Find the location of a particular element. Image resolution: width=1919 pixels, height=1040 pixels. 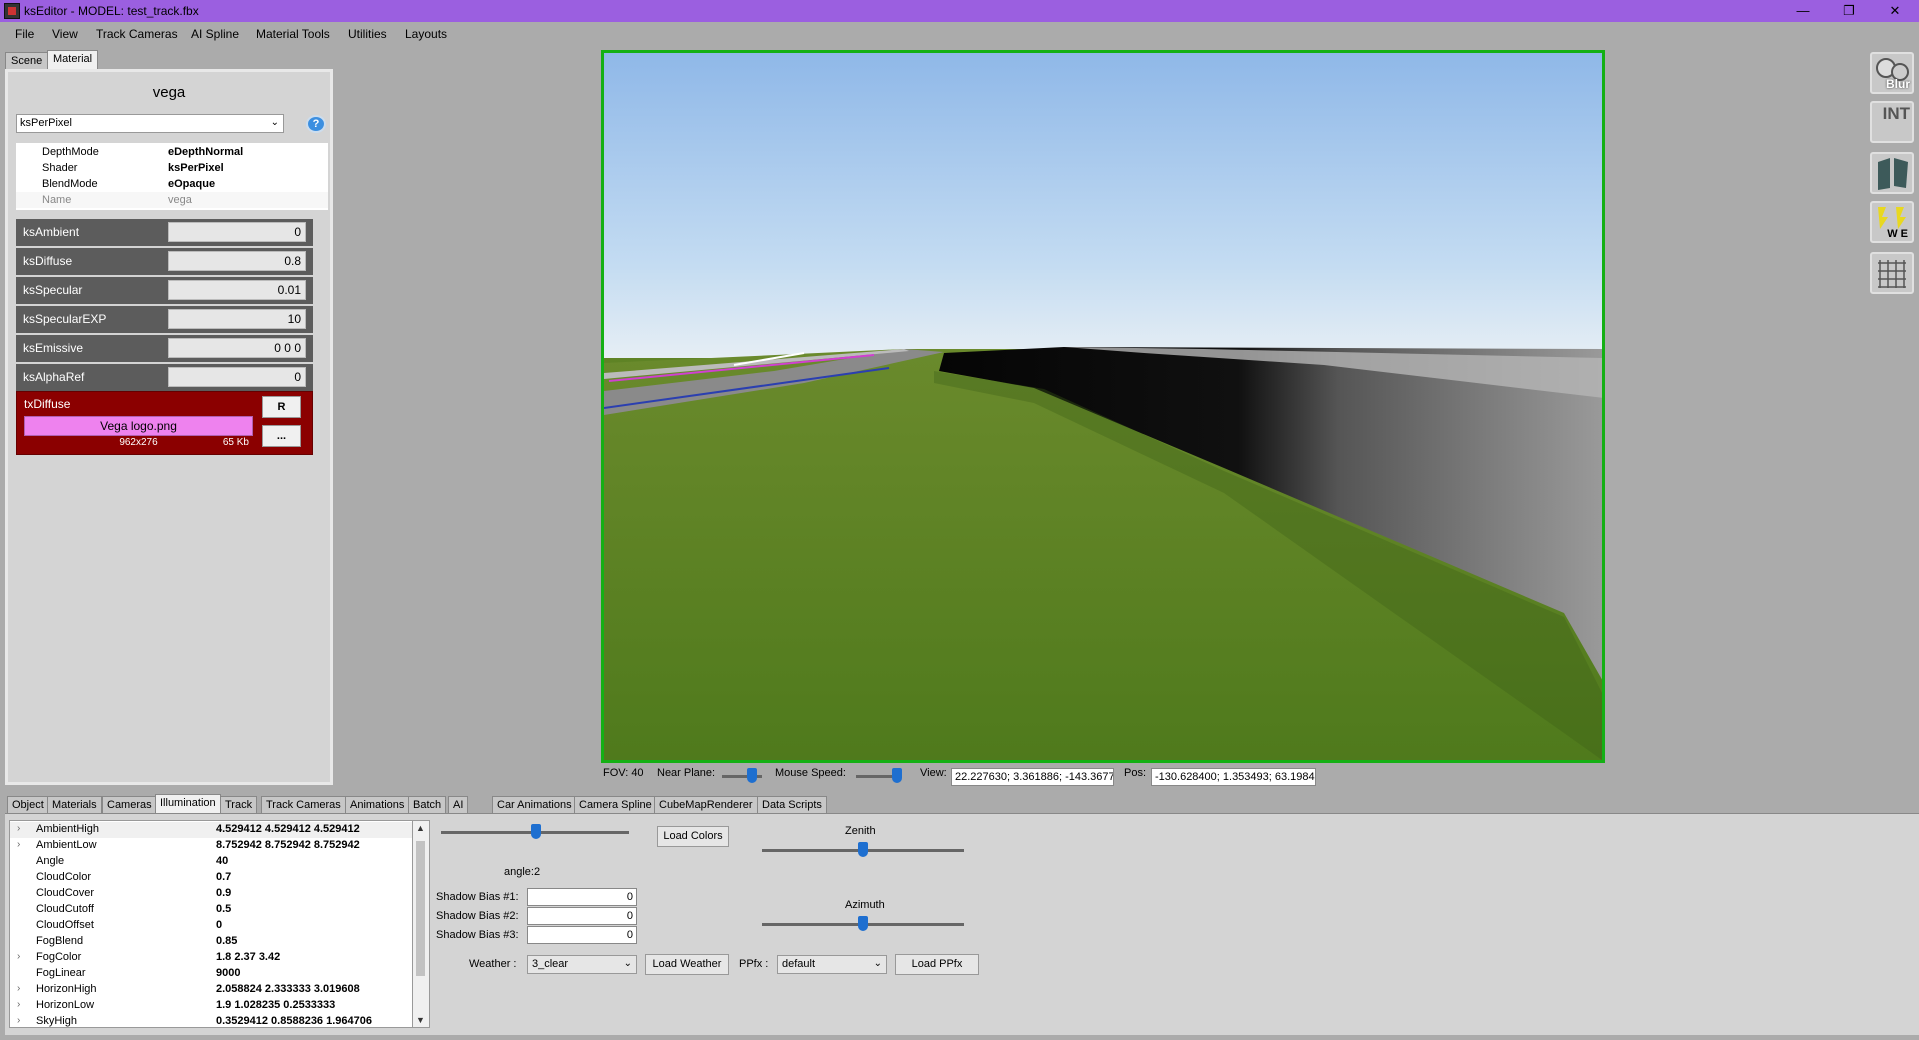

tab-batch: Batch is located at coordinates (427, 804).